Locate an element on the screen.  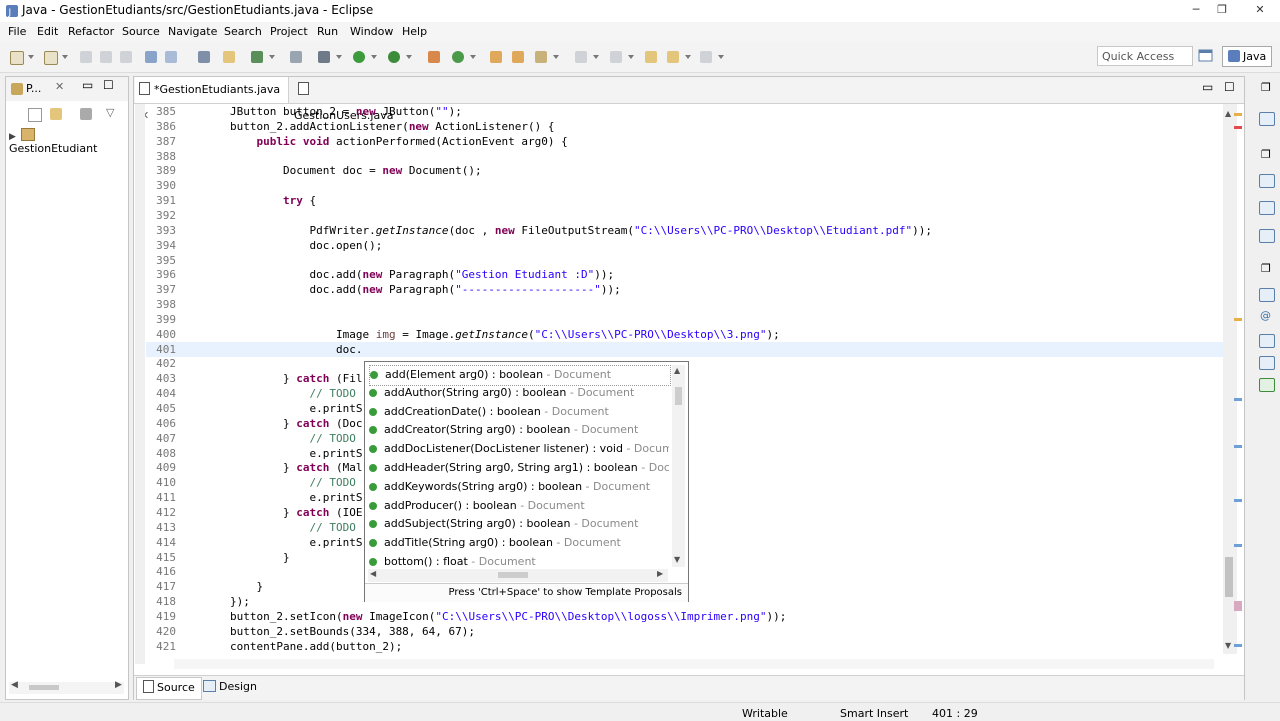
open-task-icon is located at coordinates (518, 57).